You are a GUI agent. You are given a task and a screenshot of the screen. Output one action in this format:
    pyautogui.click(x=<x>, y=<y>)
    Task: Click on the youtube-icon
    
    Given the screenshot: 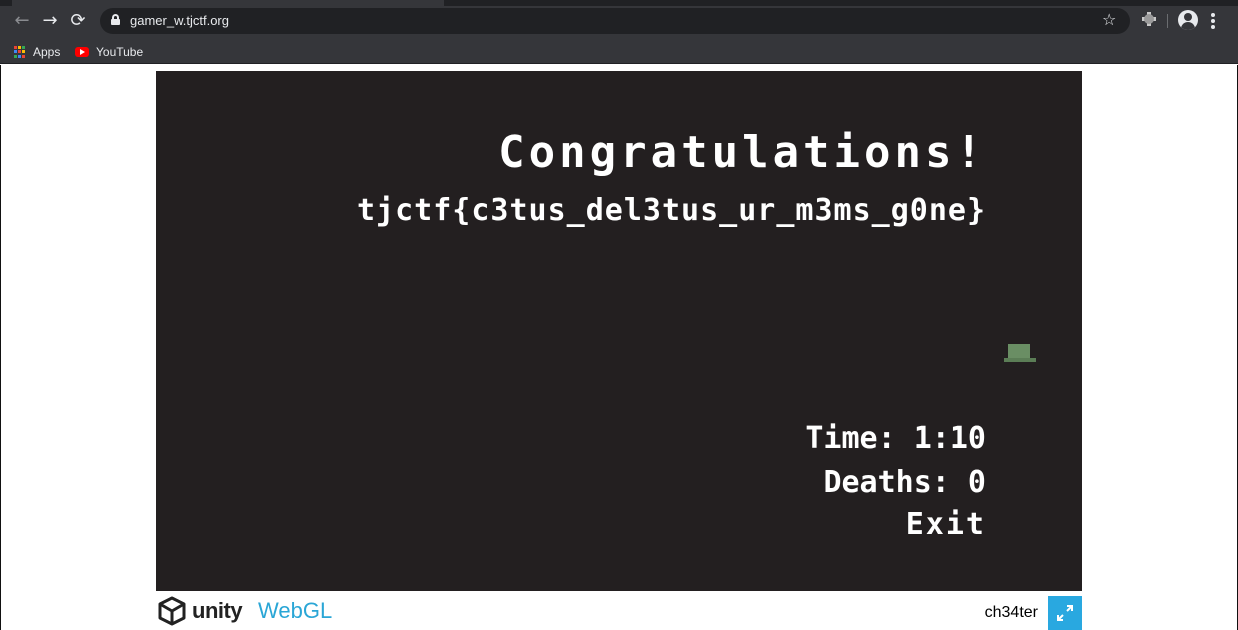 What is the action you would take?
    pyautogui.click(x=82, y=52)
    